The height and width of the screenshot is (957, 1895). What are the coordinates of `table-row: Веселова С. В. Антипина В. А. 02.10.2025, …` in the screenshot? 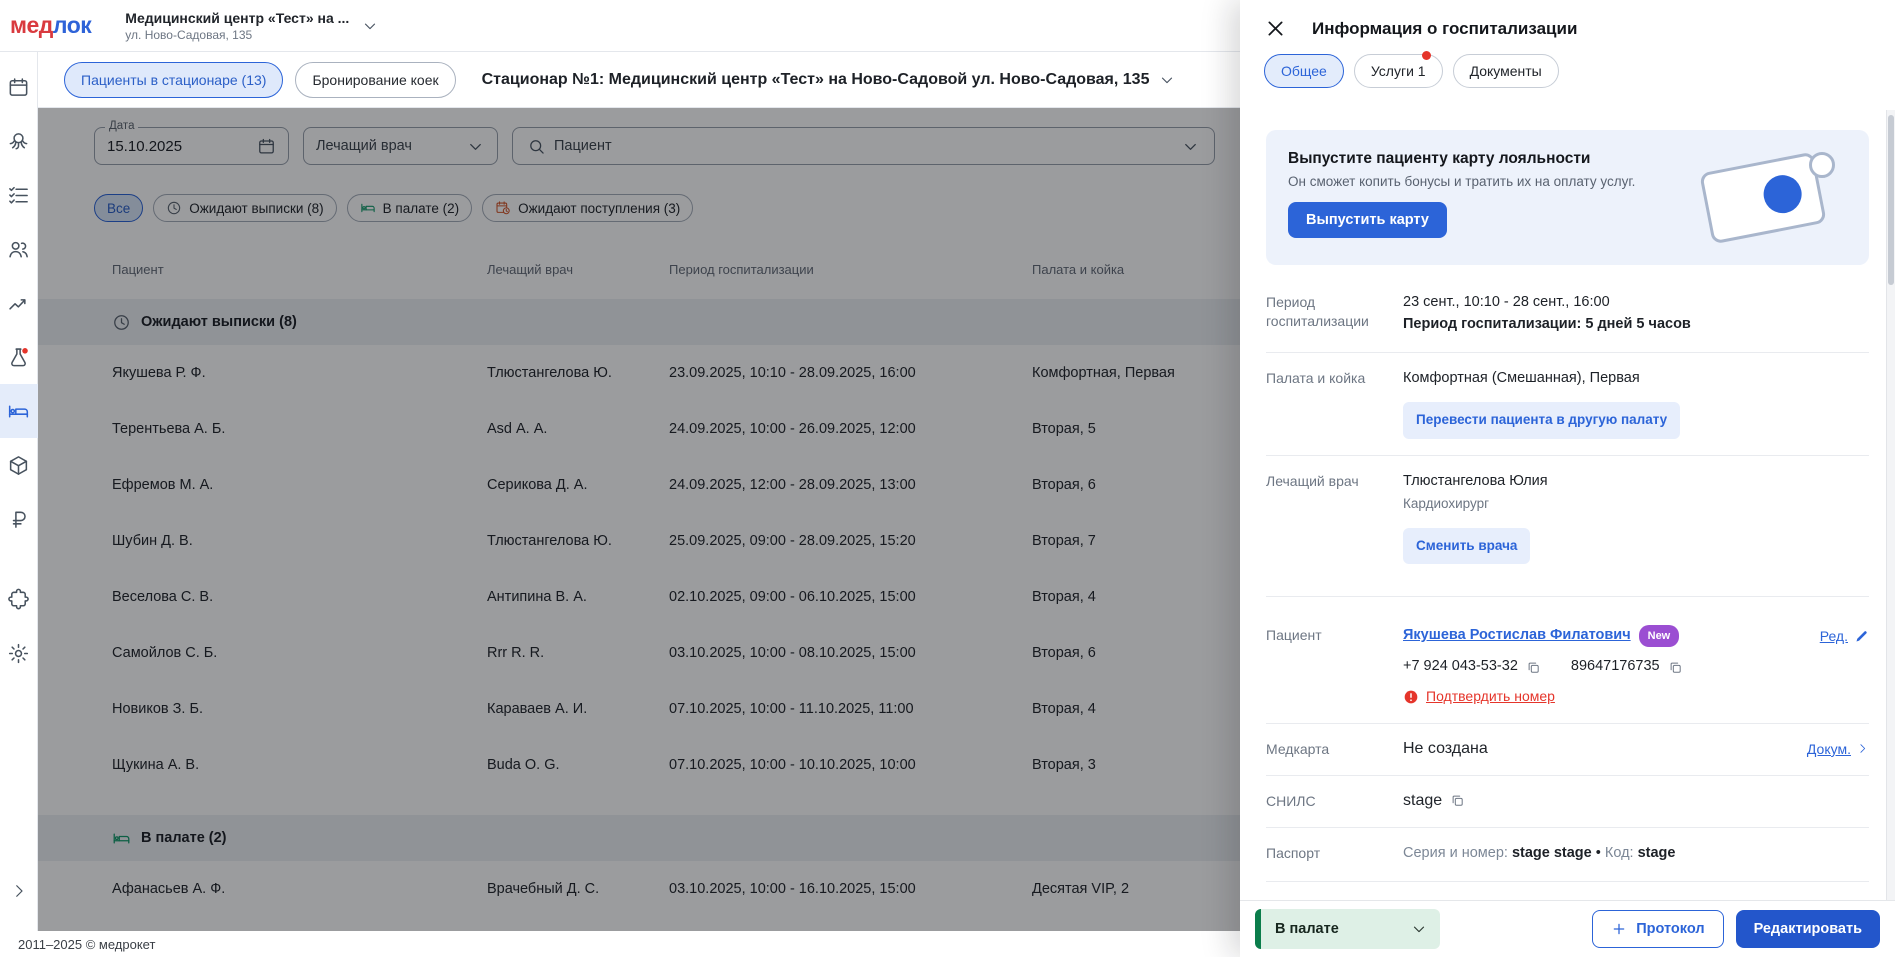 It's located at (639, 597).